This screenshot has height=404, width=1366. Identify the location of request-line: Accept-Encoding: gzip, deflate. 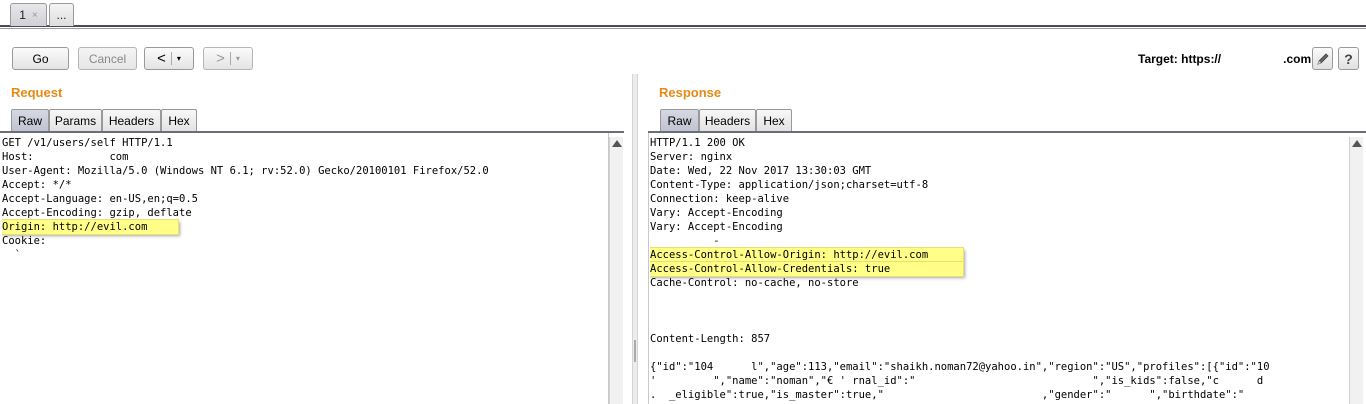
(97, 213).